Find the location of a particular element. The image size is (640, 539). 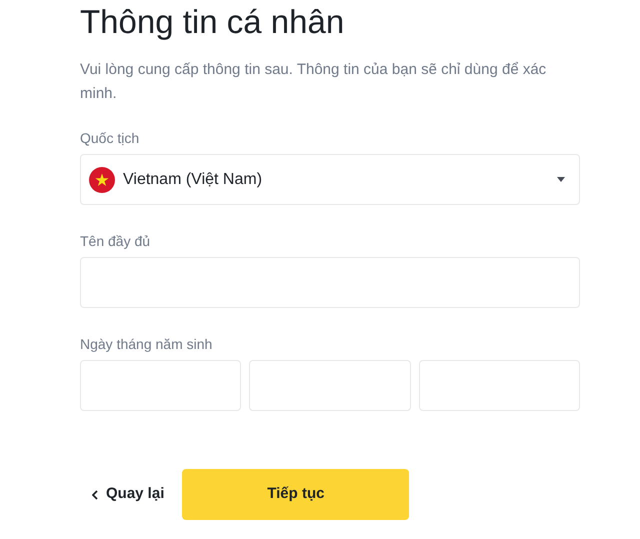

description-text: Vui lòng cung cấp thông tin sau. Thông tin của bạn sẽ chỉ dùng để xác minh. is located at coordinates (314, 82).